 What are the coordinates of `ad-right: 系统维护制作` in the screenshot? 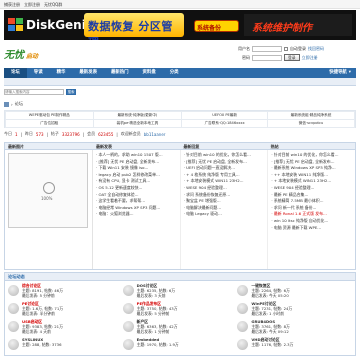 It's located at (298, 25).